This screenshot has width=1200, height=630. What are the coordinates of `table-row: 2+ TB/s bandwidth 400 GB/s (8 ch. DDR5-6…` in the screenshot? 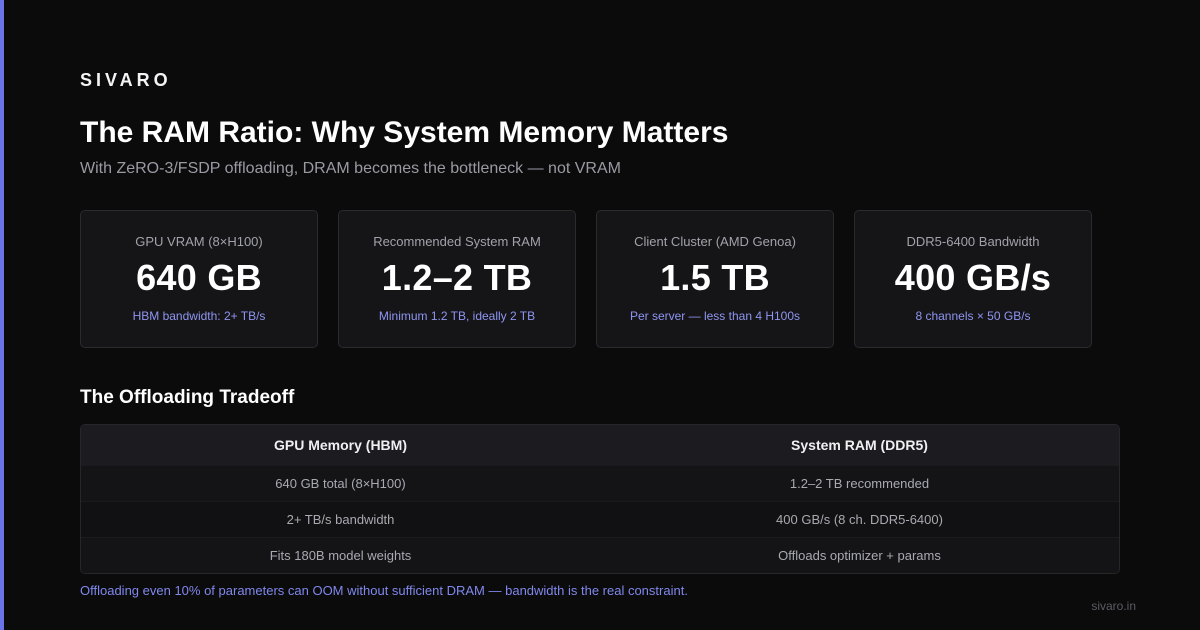 It's located at (600, 519).